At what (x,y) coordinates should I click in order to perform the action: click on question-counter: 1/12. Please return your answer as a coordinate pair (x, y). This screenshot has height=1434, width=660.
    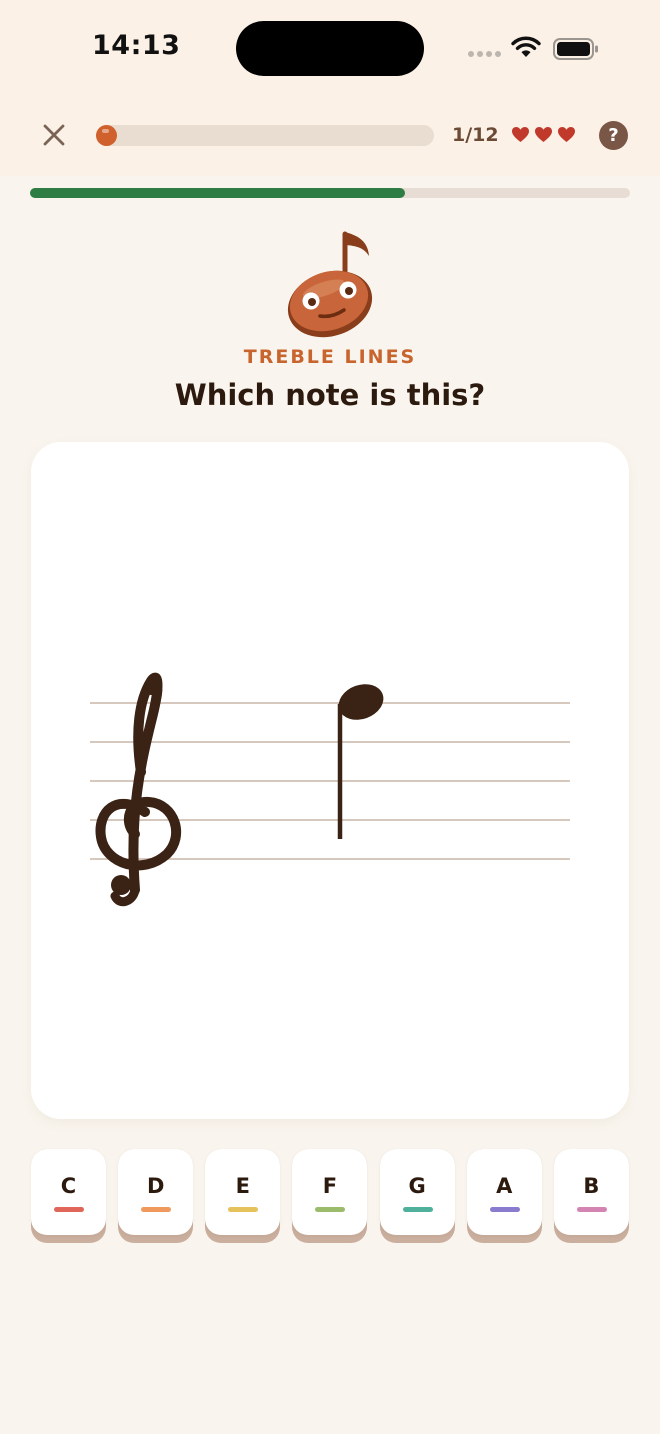
    Looking at the image, I should click on (475, 135).